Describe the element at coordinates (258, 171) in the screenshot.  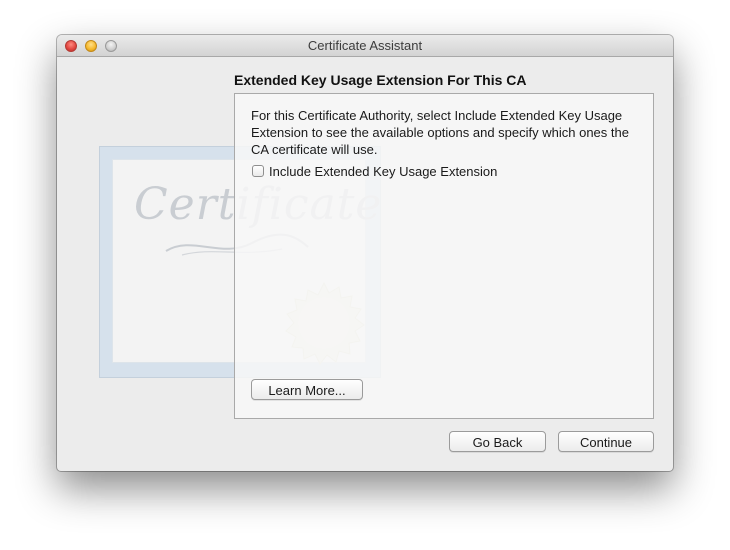
I see `include-eku-checkbox` at that location.